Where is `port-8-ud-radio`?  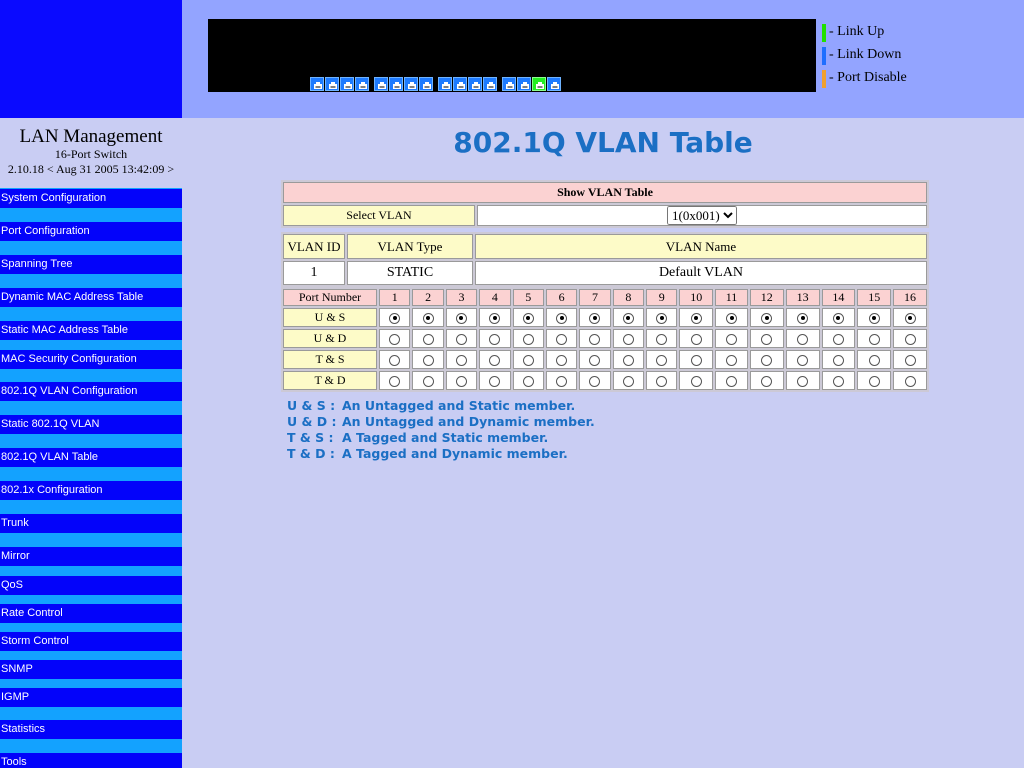 port-8-ud-radio is located at coordinates (628, 339).